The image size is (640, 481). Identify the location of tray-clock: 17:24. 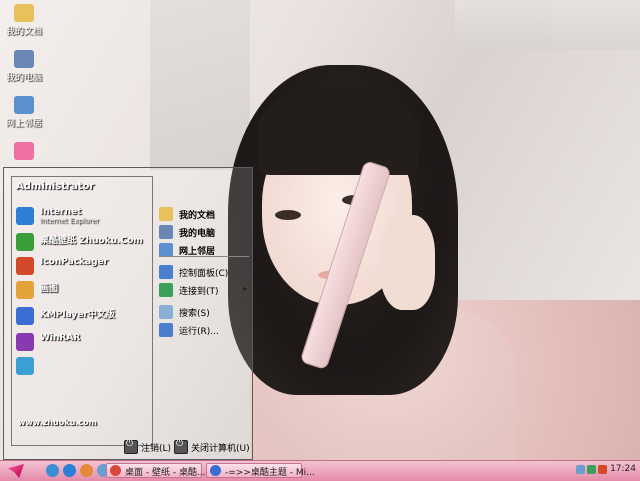
(623, 469).